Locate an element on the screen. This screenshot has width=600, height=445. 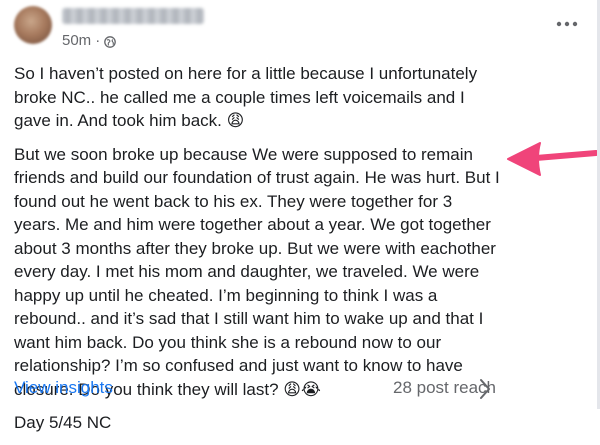
view-insights-link: View insights is located at coordinates (63, 388).